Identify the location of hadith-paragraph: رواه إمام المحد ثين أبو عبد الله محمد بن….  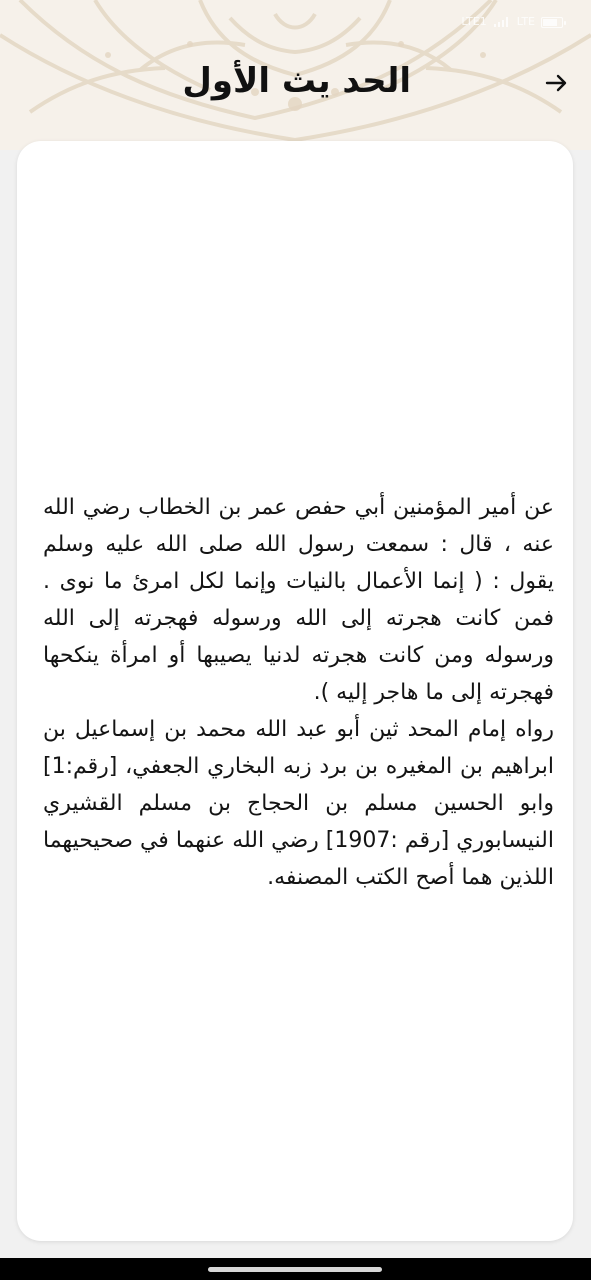
(298, 803).